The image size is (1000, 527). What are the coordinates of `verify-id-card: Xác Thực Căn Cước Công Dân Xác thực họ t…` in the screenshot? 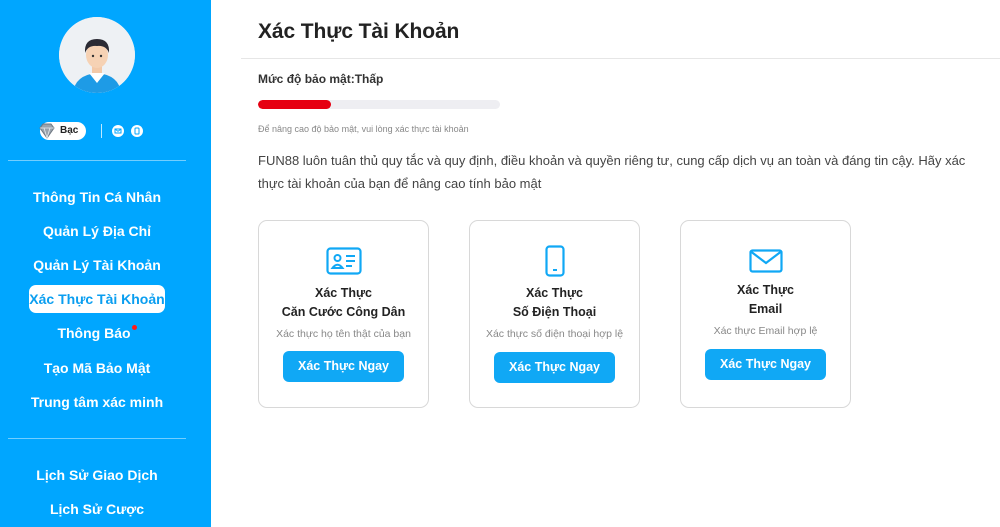 It's located at (343, 314).